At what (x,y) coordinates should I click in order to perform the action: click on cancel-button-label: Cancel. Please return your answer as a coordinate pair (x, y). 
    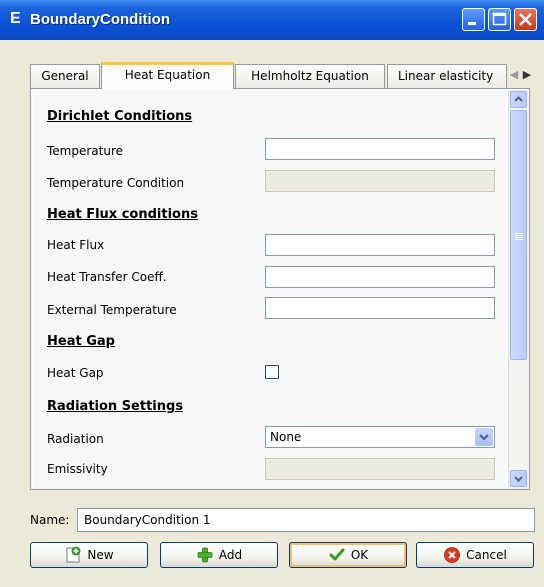
    Looking at the image, I should click on (486, 555).